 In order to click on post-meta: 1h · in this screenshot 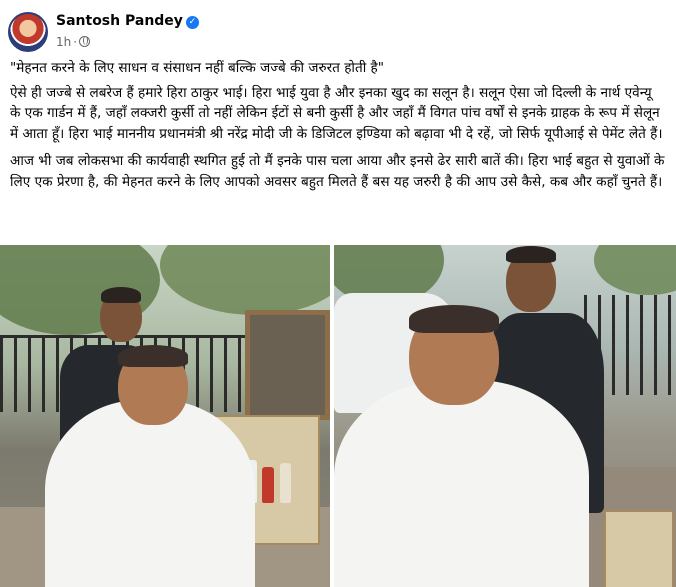, I will do `click(73, 42)`.